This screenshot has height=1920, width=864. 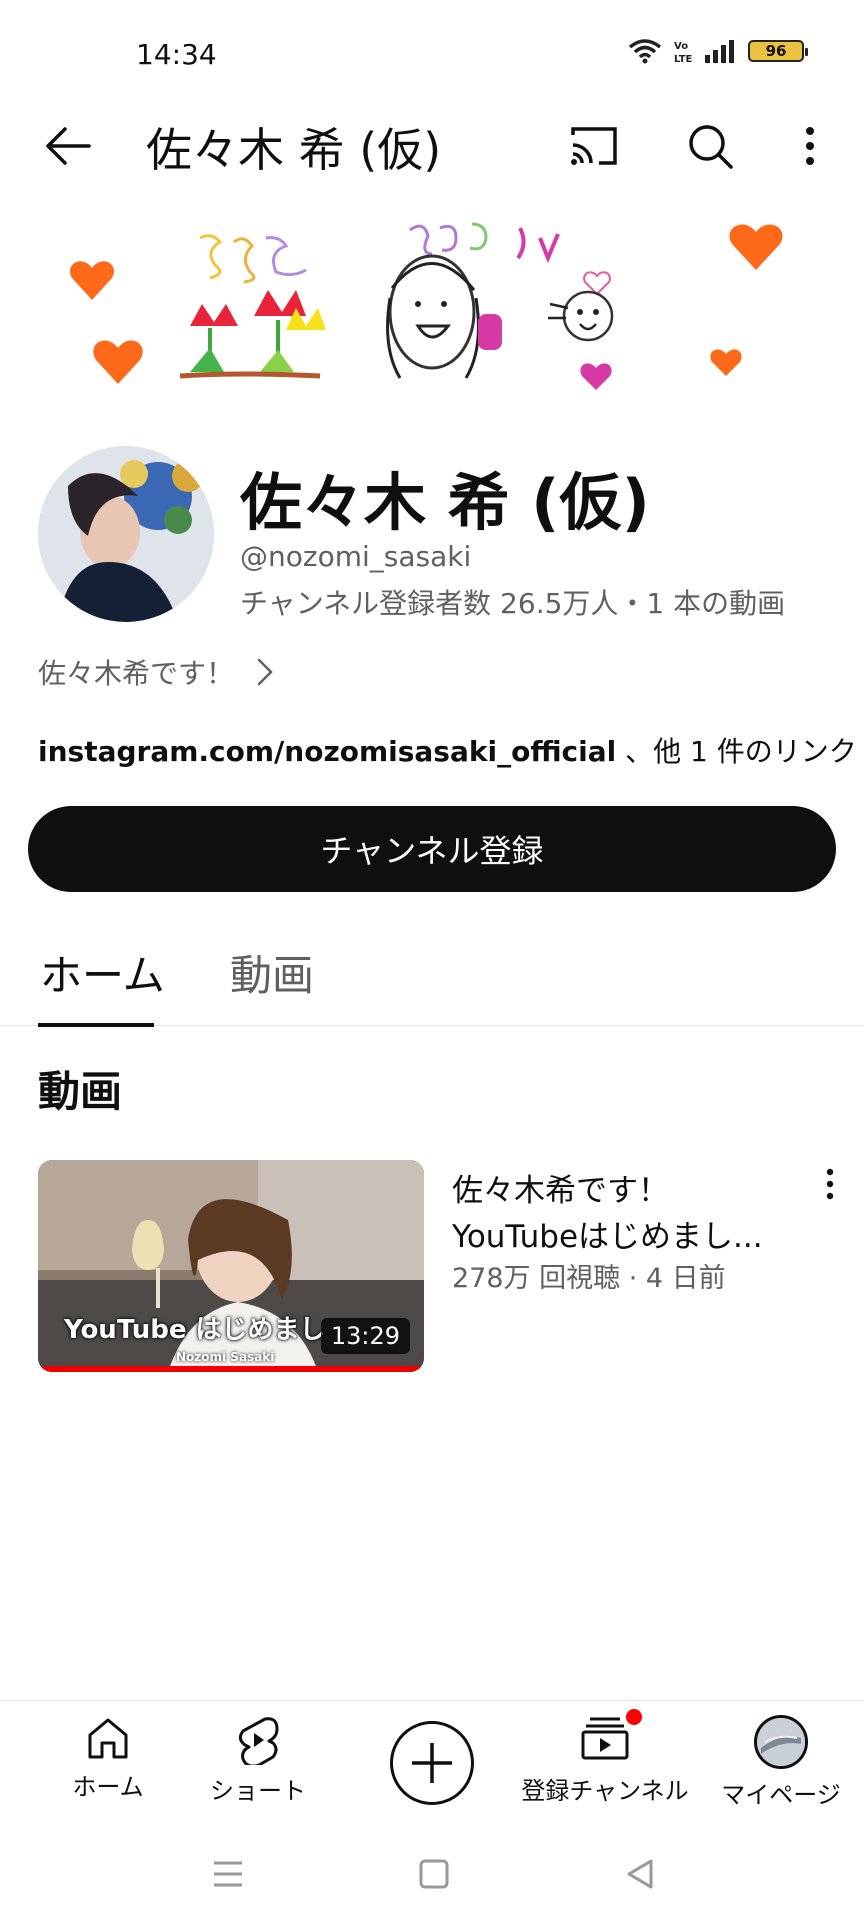 I want to click on channel-stats: チャンネル登録者数 26.5万人・1 本の動画, so click(x=513, y=603).